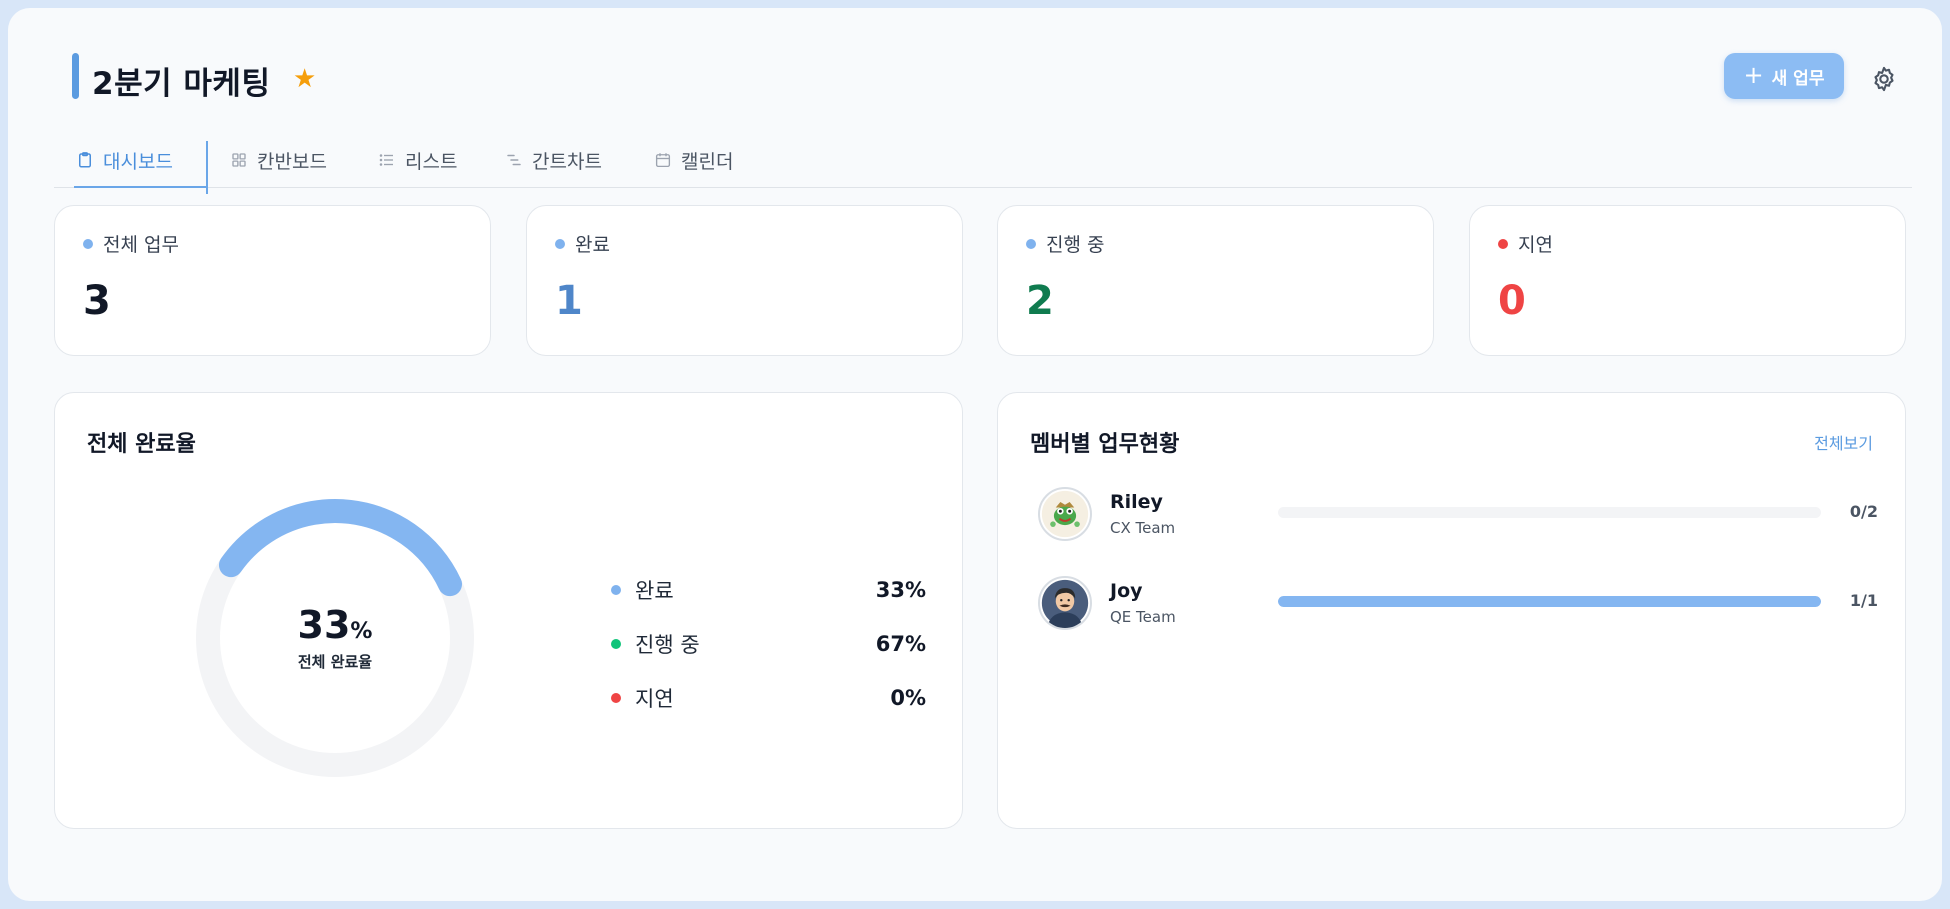  Describe the element at coordinates (707, 161) in the screenshot. I see `tab-label: 캘린더` at that location.